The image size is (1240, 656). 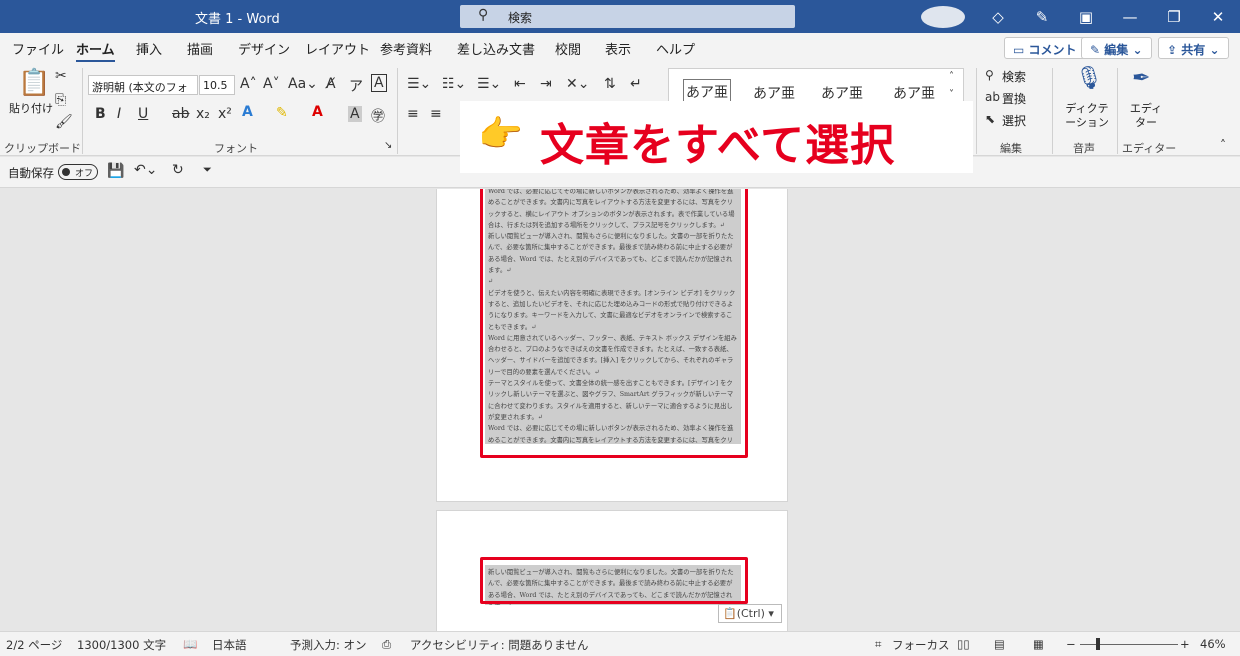 I want to click on tab-home: ホーム, so click(x=95, y=51).